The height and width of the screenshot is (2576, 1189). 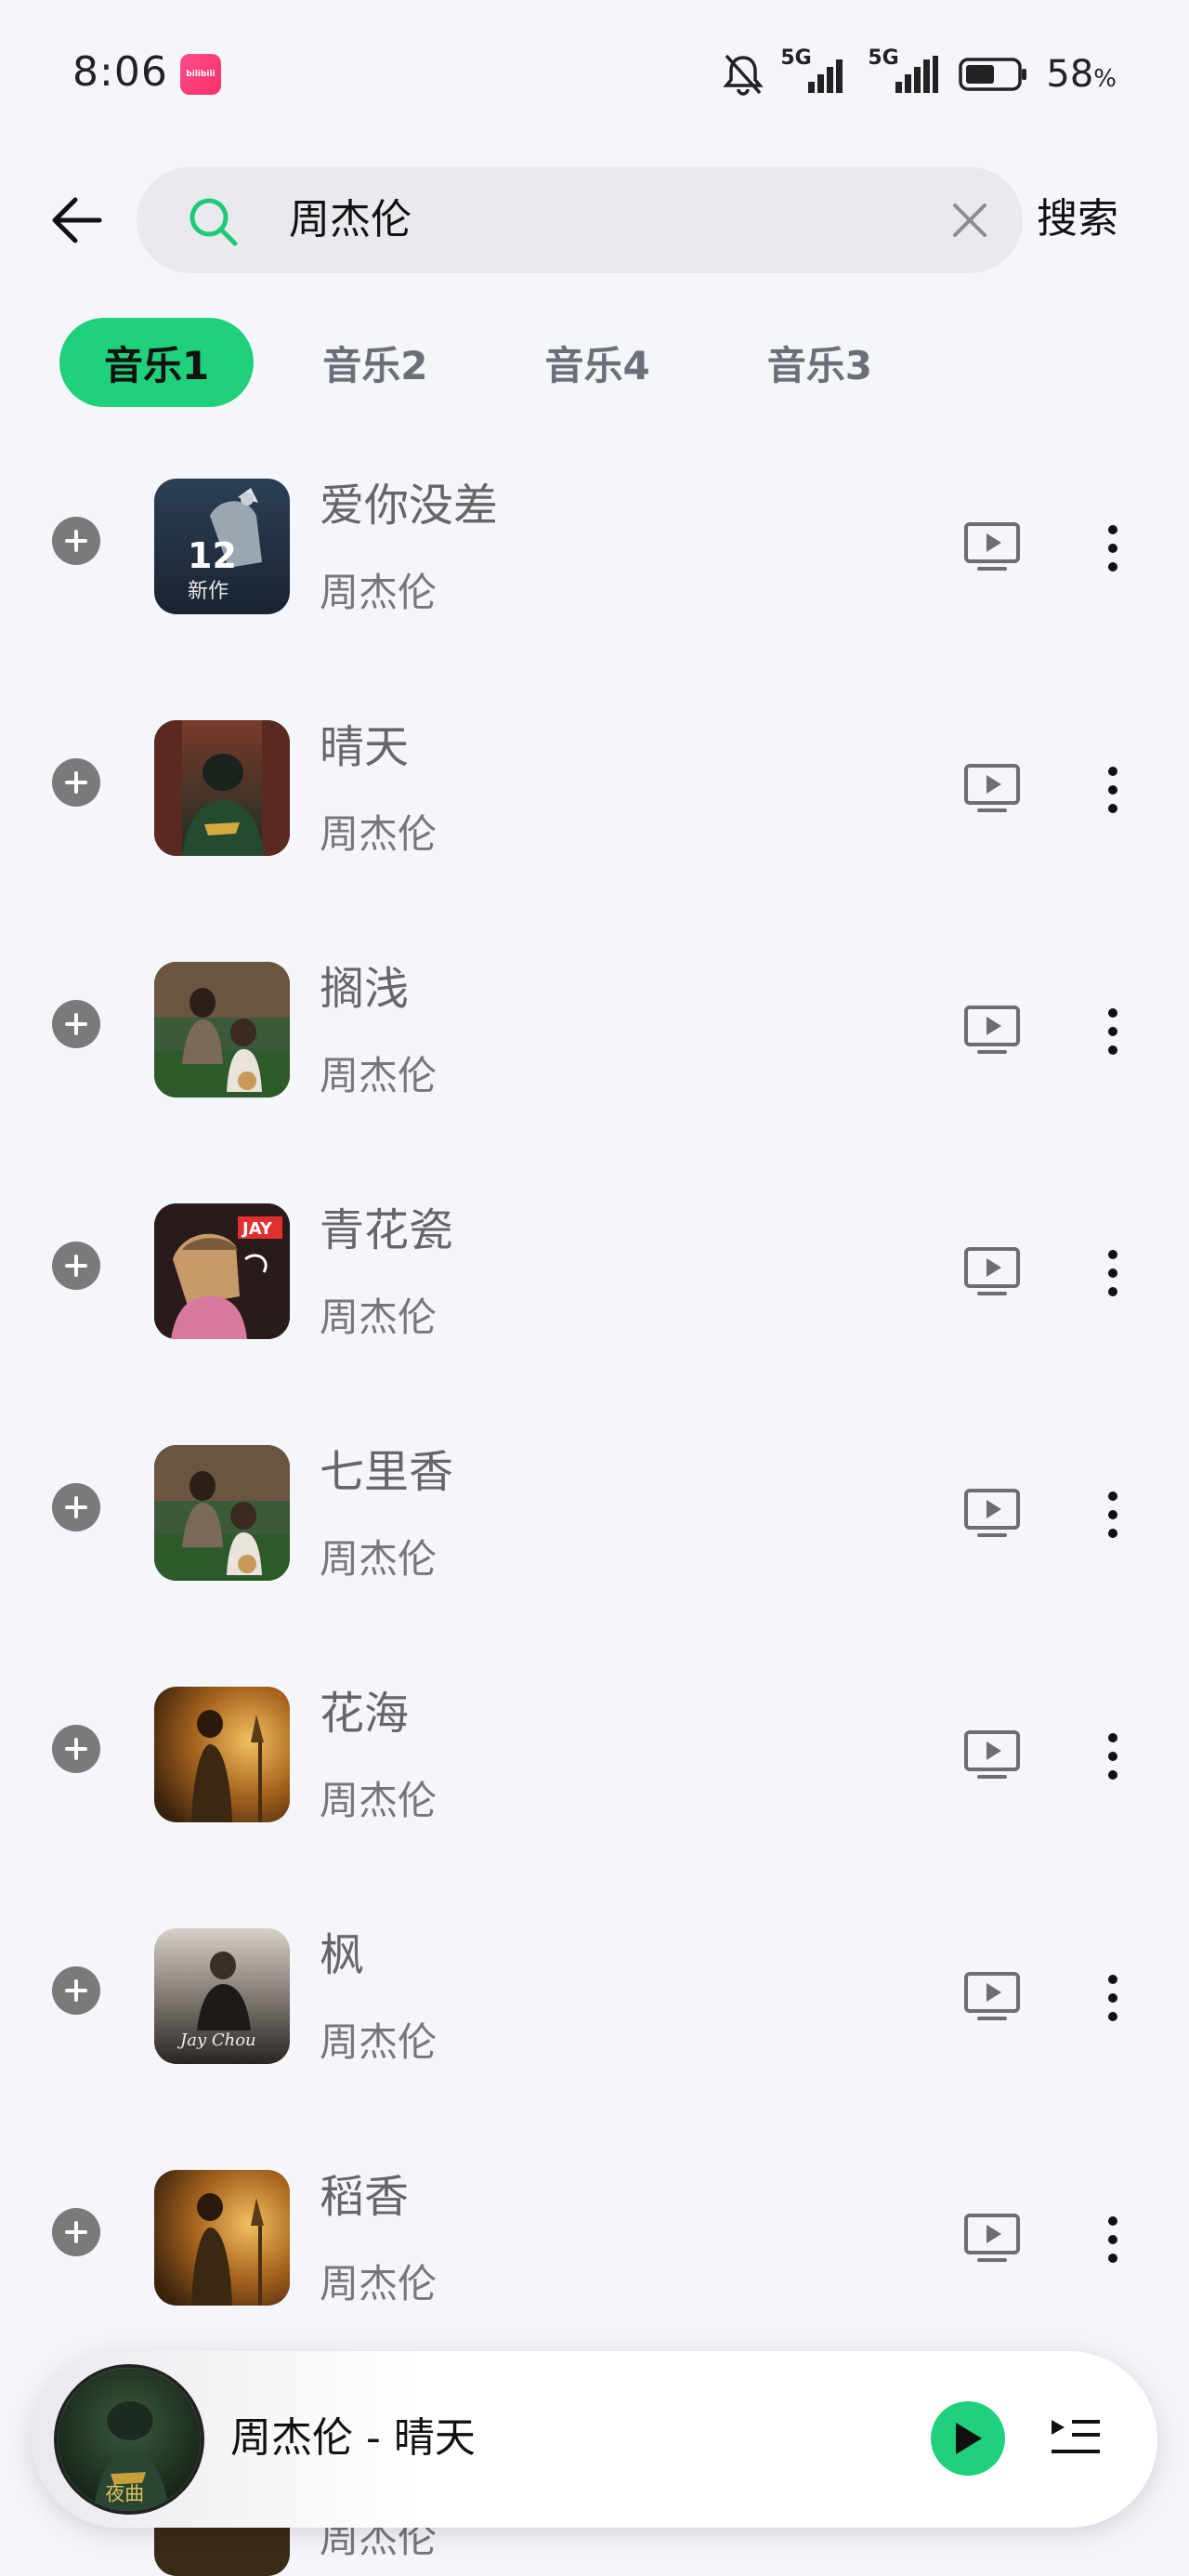 I want to click on svg-text: 夜曲, so click(x=125, y=2494).